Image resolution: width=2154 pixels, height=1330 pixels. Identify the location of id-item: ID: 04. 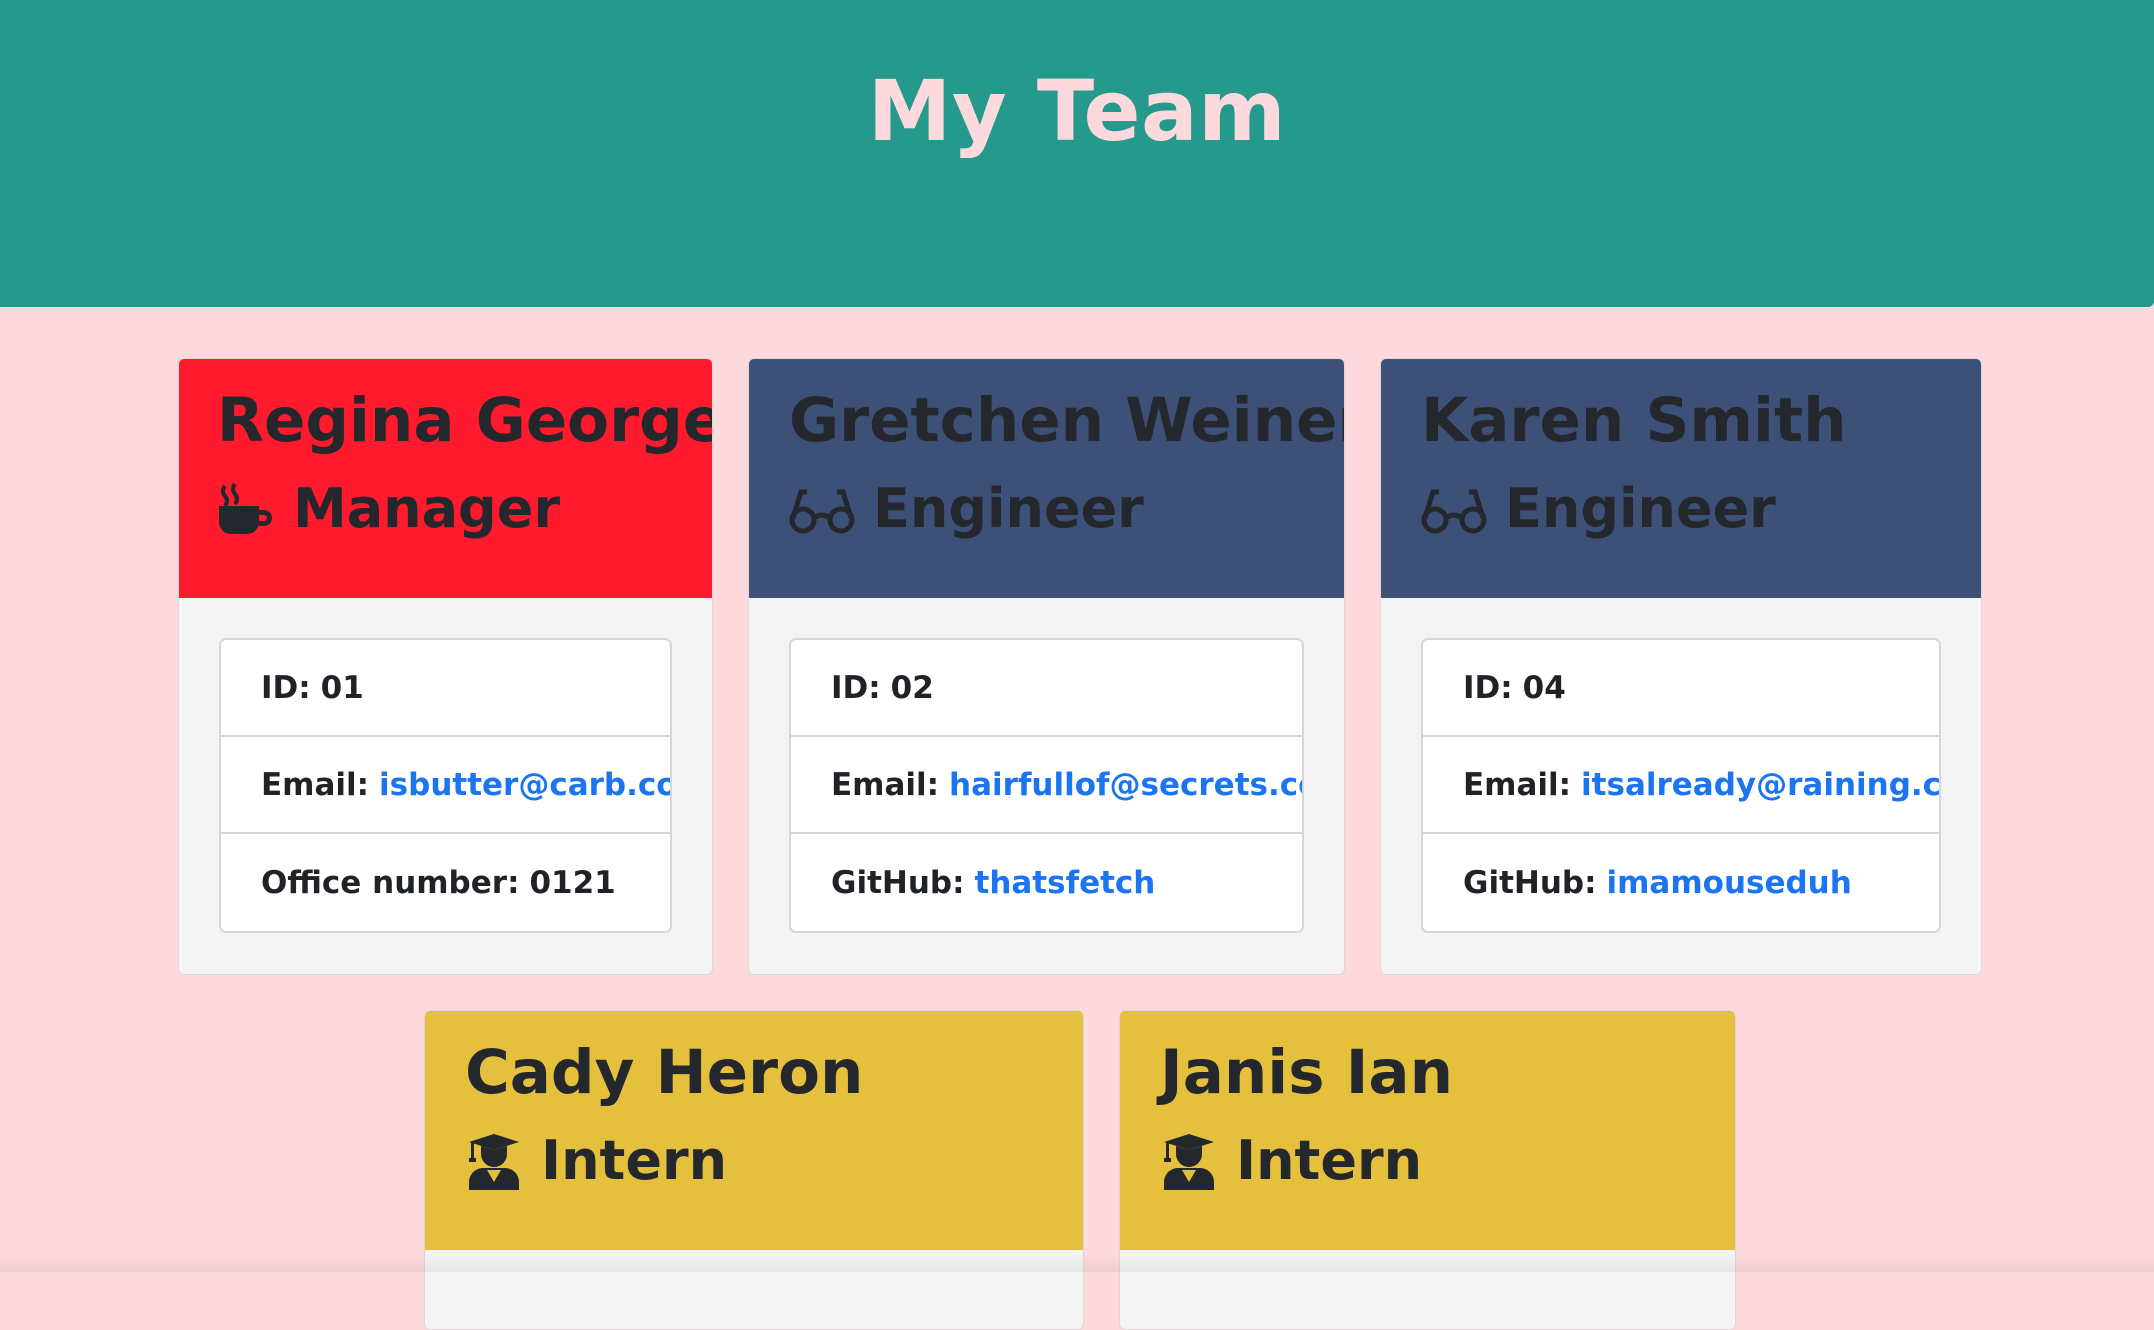
(1681, 688).